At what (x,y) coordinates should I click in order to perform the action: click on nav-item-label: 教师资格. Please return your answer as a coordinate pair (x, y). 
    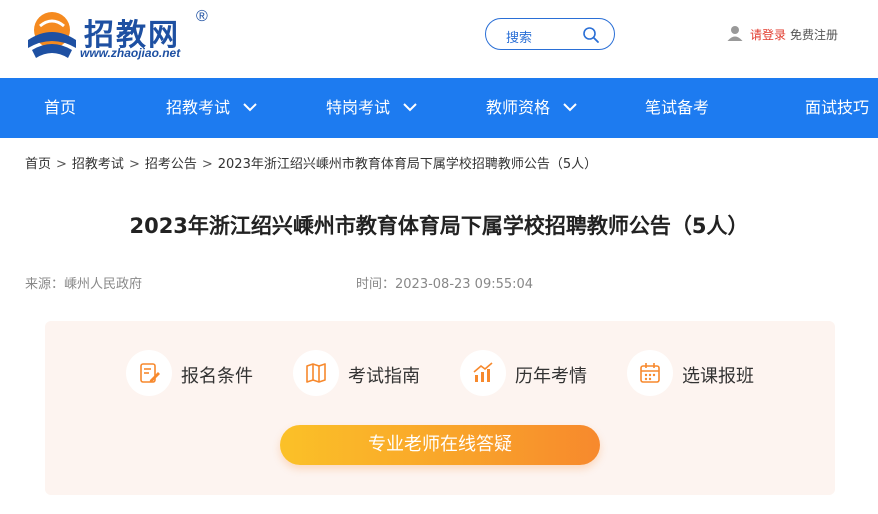
    Looking at the image, I should click on (518, 107).